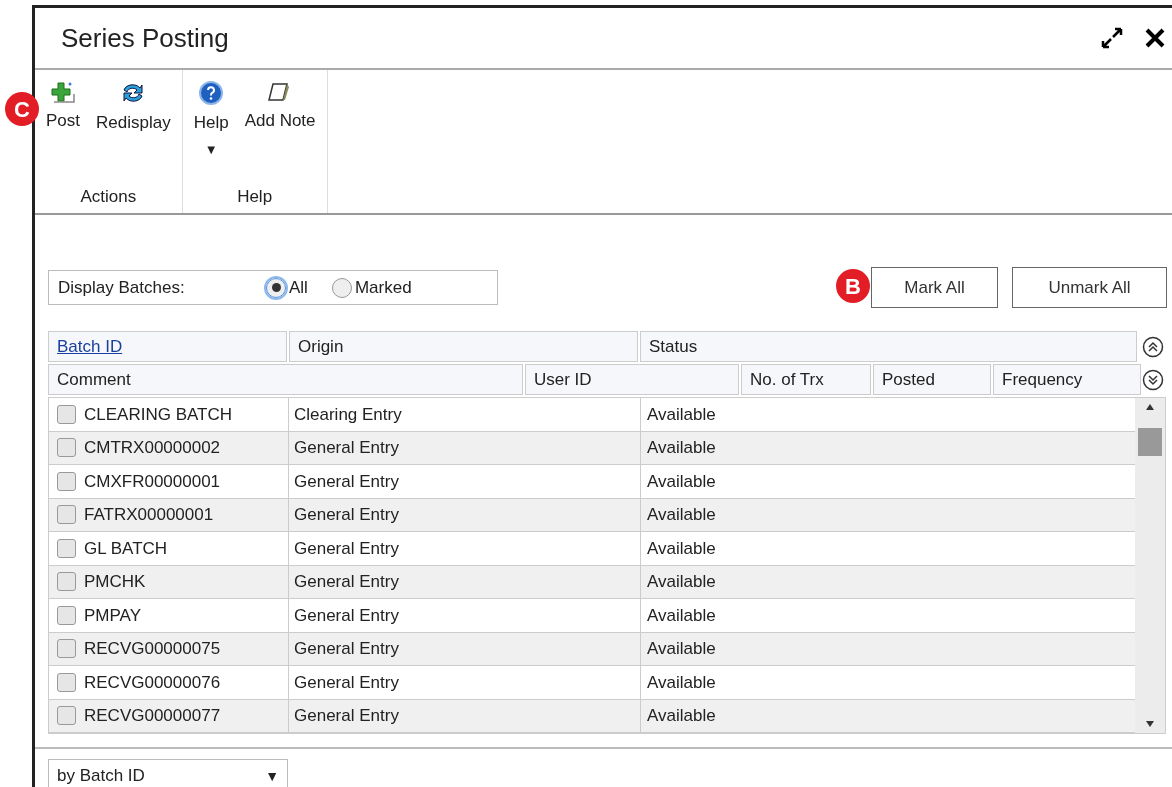 The image size is (1172, 787). I want to click on column-header: Frequency, so click(1067, 379).